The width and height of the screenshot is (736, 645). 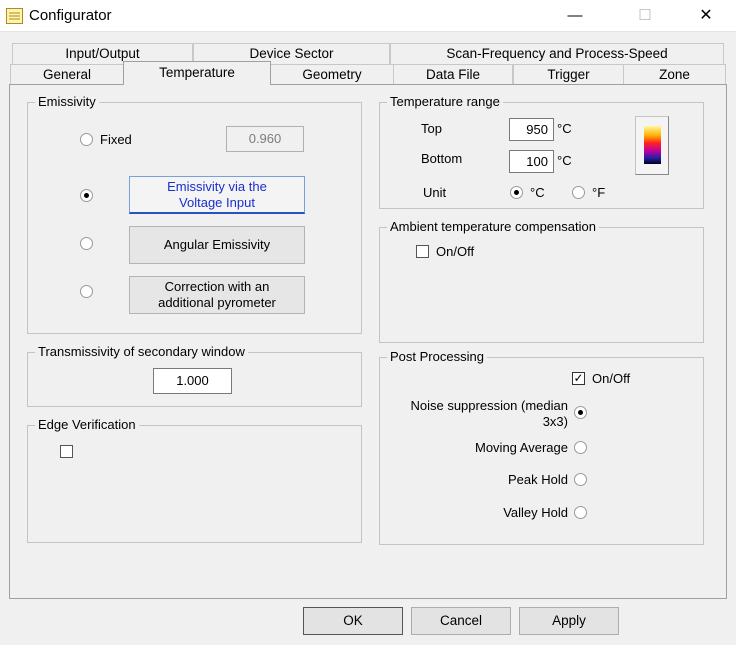 What do you see at coordinates (569, 621) in the screenshot?
I see `apply-button: Apply` at bounding box center [569, 621].